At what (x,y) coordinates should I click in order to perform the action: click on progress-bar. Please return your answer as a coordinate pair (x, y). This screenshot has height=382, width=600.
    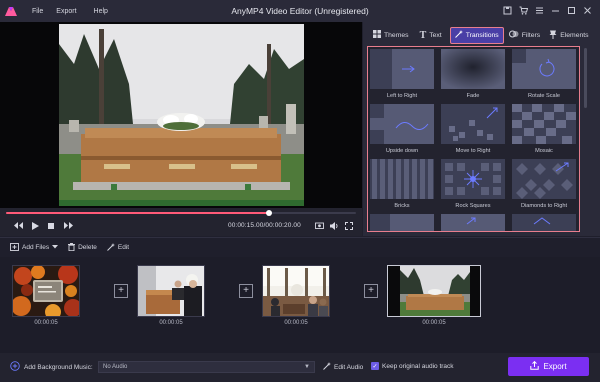
    Looking at the image, I should click on (181, 213).